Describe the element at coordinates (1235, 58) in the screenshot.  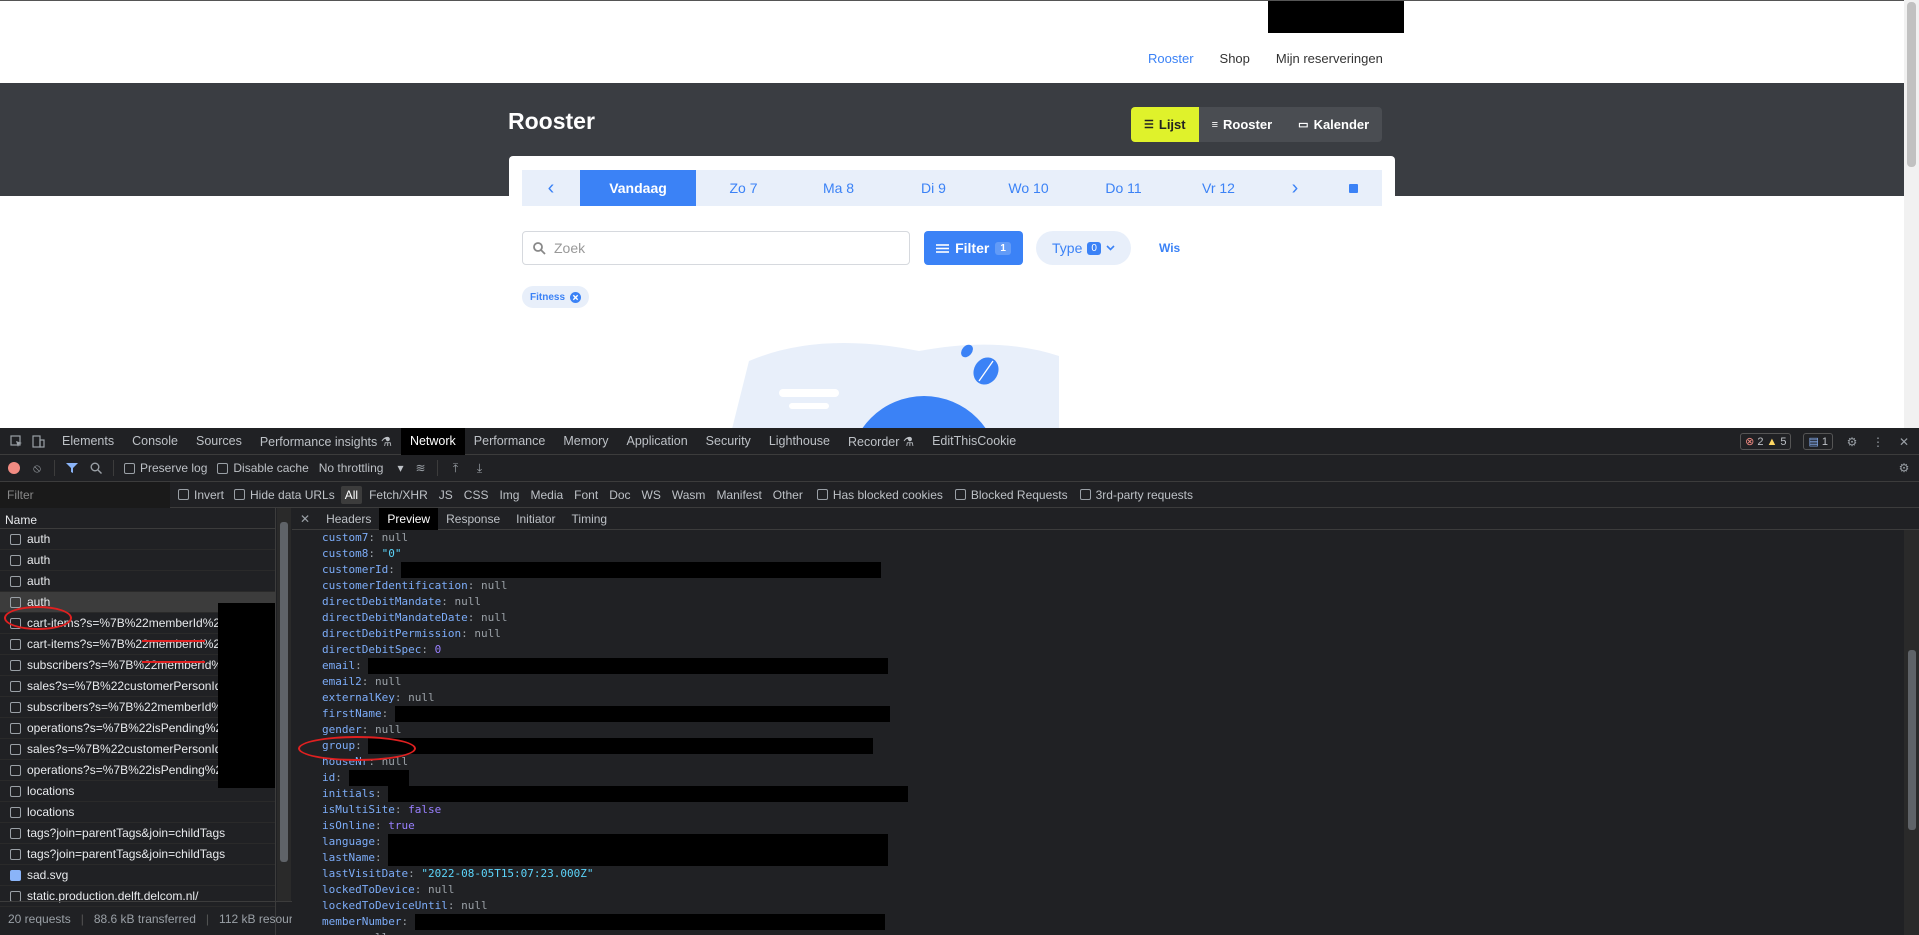
I see `nav-link-shop: Shop` at that location.